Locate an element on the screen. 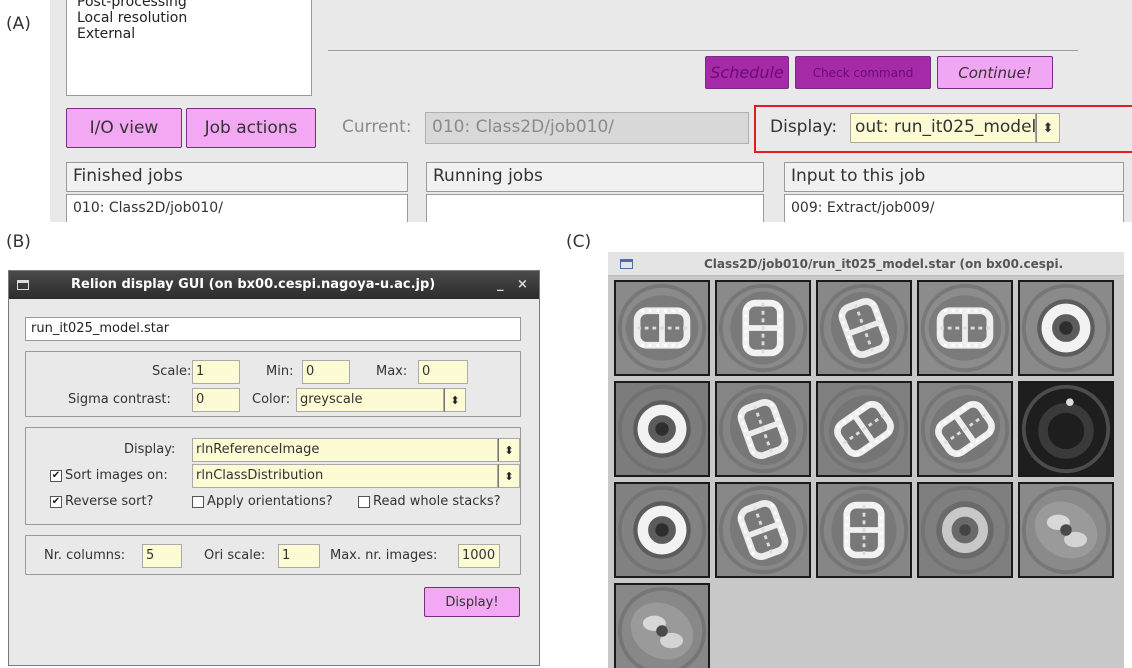  sigma-label: Sigma contrast: is located at coordinates (119, 399).